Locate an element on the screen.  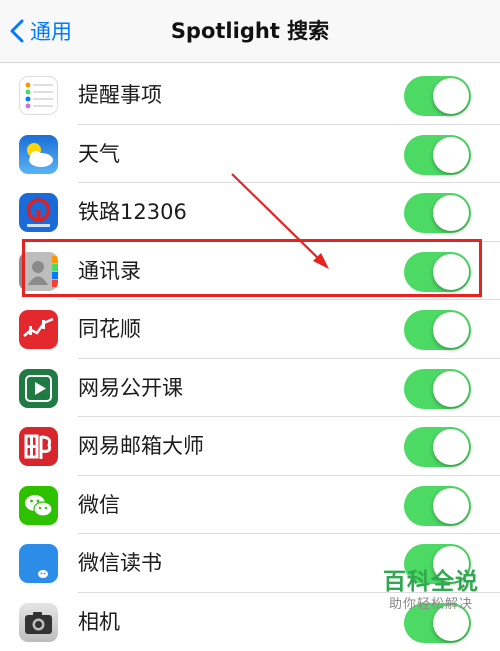
weather-icon is located at coordinates (38, 154).